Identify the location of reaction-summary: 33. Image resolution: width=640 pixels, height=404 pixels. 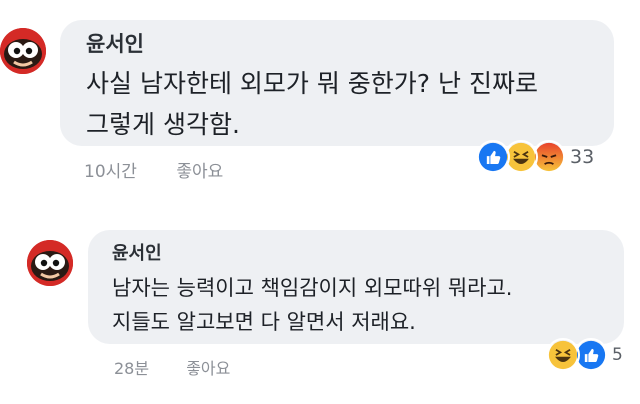
(535, 157).